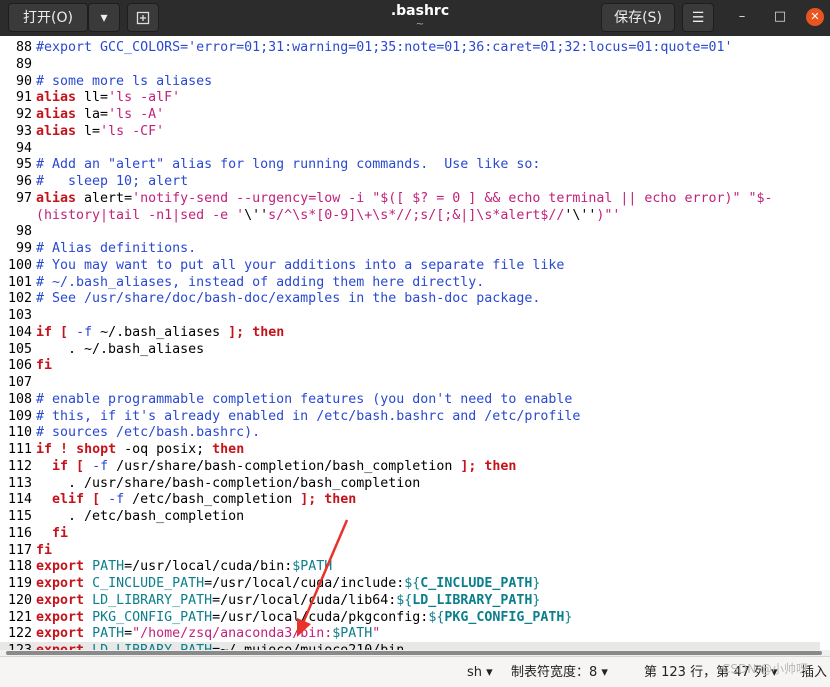 Image resolution: width=830 pixels, height=687 pixels. Describe the element at coordinates (312, 567) in the screenshot. I see `code-token: $PATH` at that location.